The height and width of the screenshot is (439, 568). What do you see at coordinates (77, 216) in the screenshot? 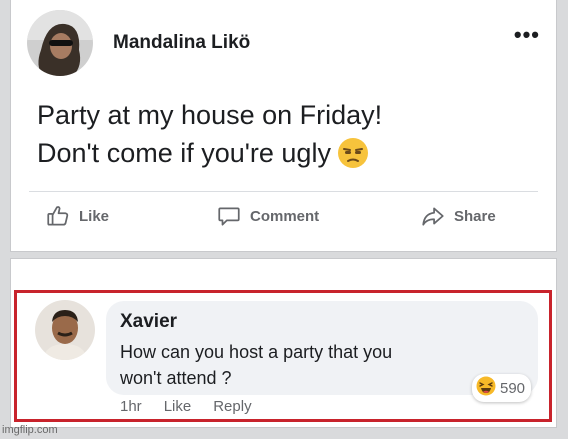
I see `like-button: Like` at bounding box center [77, 216].